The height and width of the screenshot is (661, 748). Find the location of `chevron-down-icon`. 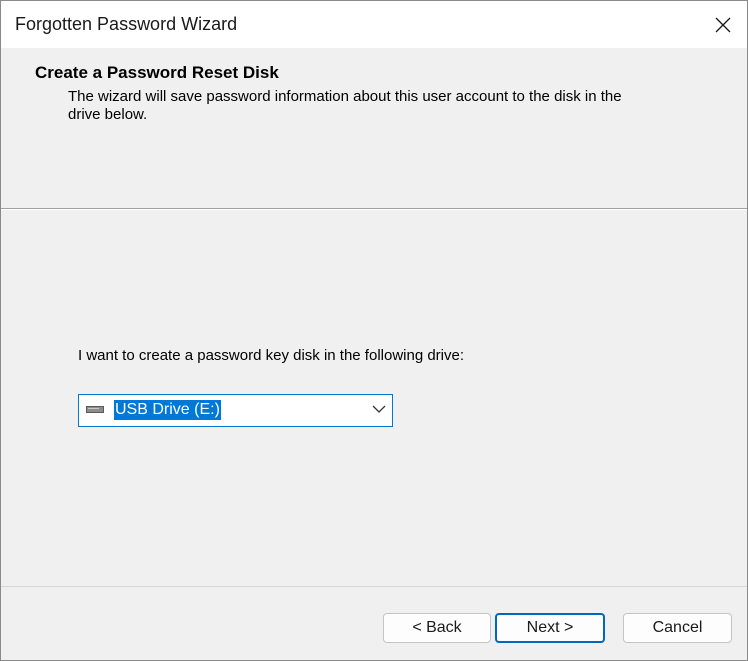

chevron-down-icon is located at coordinates (379, 409).